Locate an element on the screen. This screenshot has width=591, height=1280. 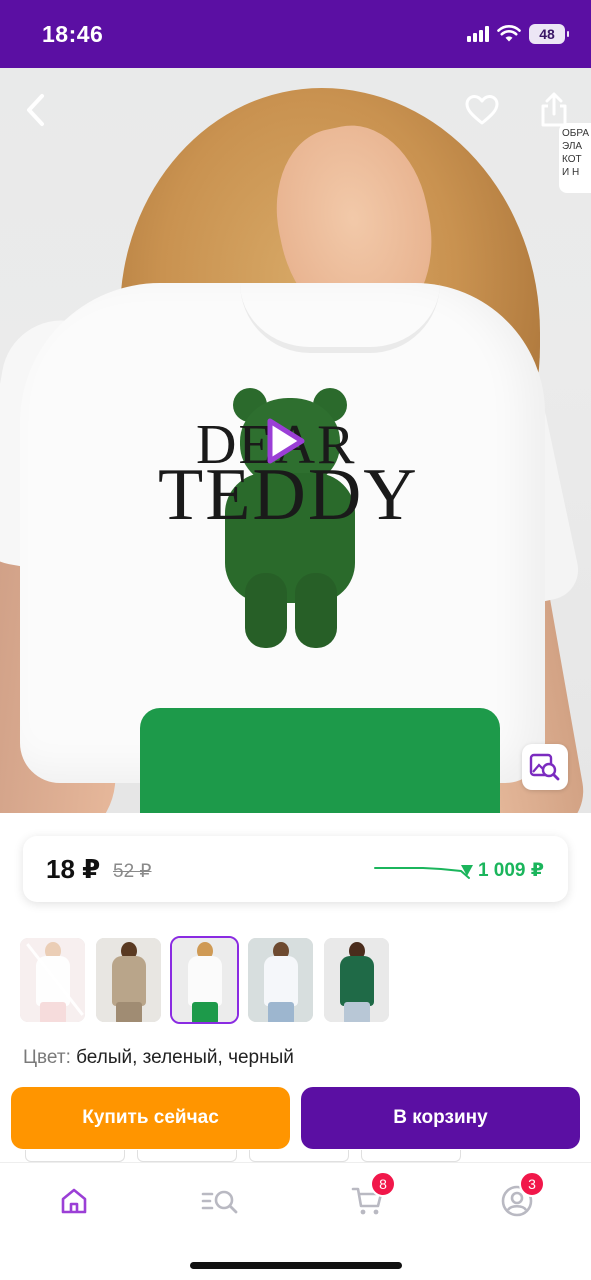
color-value: белый, зеленый, черный is located at coordinates (185, 1057).